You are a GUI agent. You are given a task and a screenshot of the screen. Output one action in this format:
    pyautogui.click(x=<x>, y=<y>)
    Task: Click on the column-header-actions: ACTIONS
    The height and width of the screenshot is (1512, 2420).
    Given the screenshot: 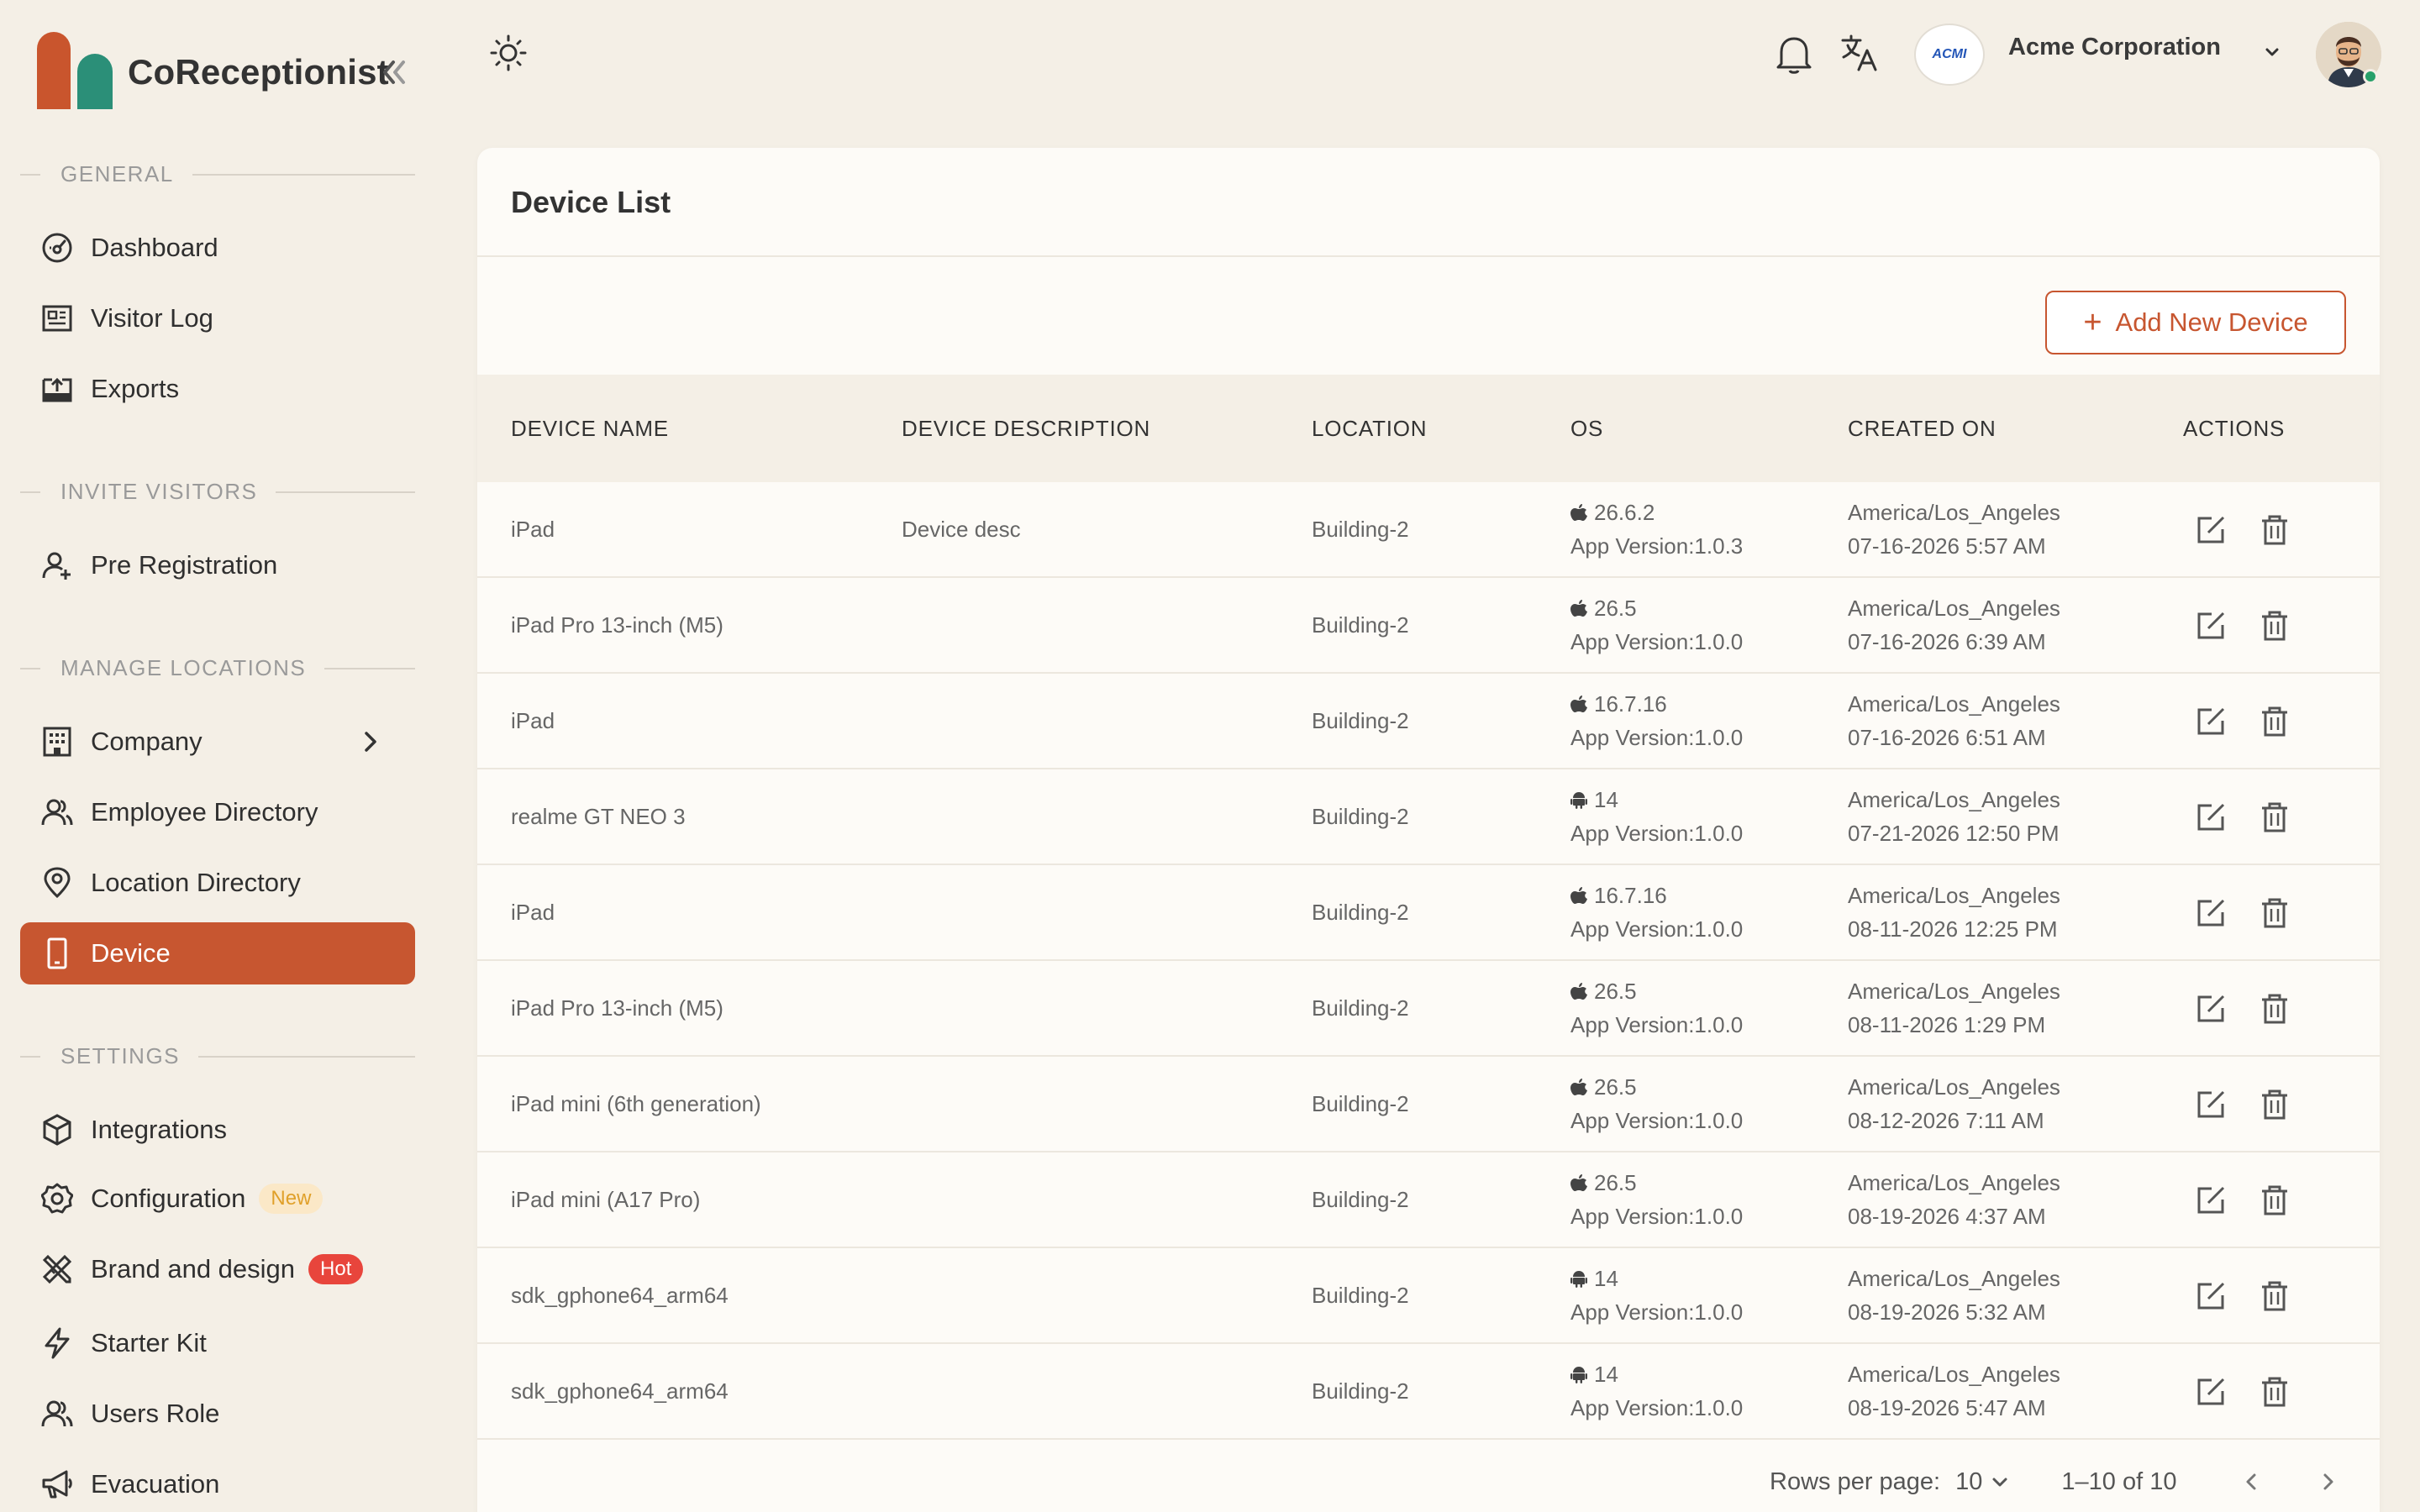 What is the action you would take?
    pyautogui.click(x=2234, y=428)
    